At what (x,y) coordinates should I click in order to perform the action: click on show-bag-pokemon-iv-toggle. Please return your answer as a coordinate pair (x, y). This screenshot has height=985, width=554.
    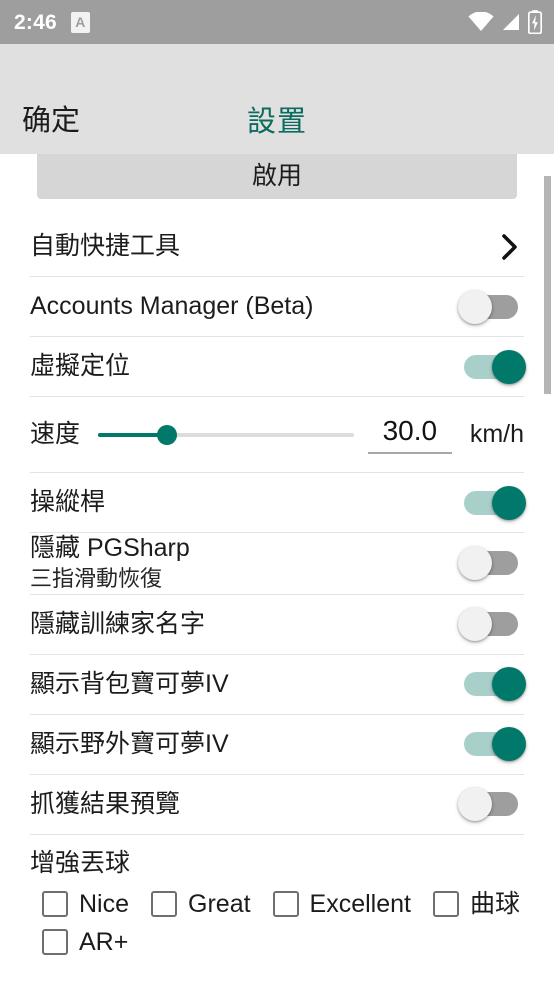
    Looking at the image, I should click on (494, 684).